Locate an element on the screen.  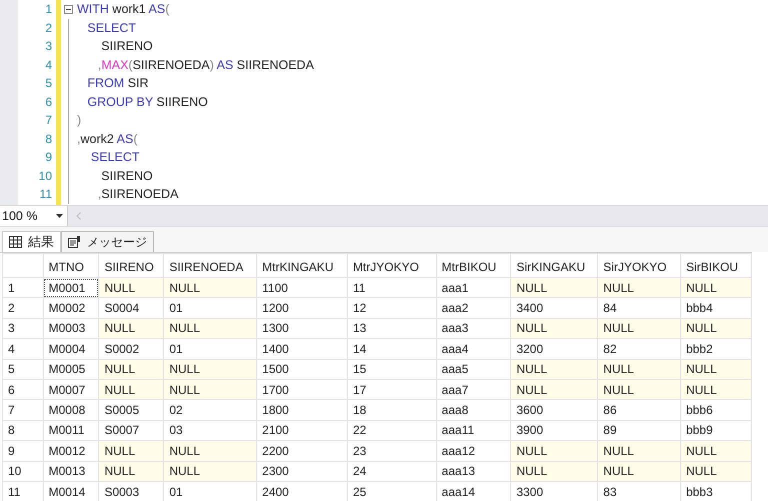
row-number: 1 is located at coordinates (23, 288).